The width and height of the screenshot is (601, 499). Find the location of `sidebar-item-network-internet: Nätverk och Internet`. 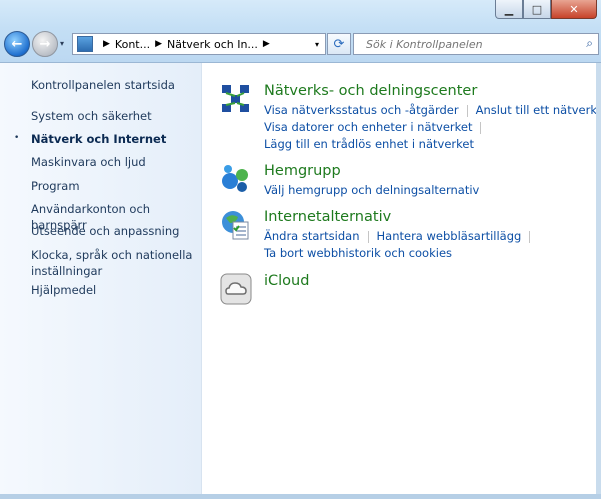

sidebar-item-network-internet: Nätverk och Internet is located at coordinates (116, 139).